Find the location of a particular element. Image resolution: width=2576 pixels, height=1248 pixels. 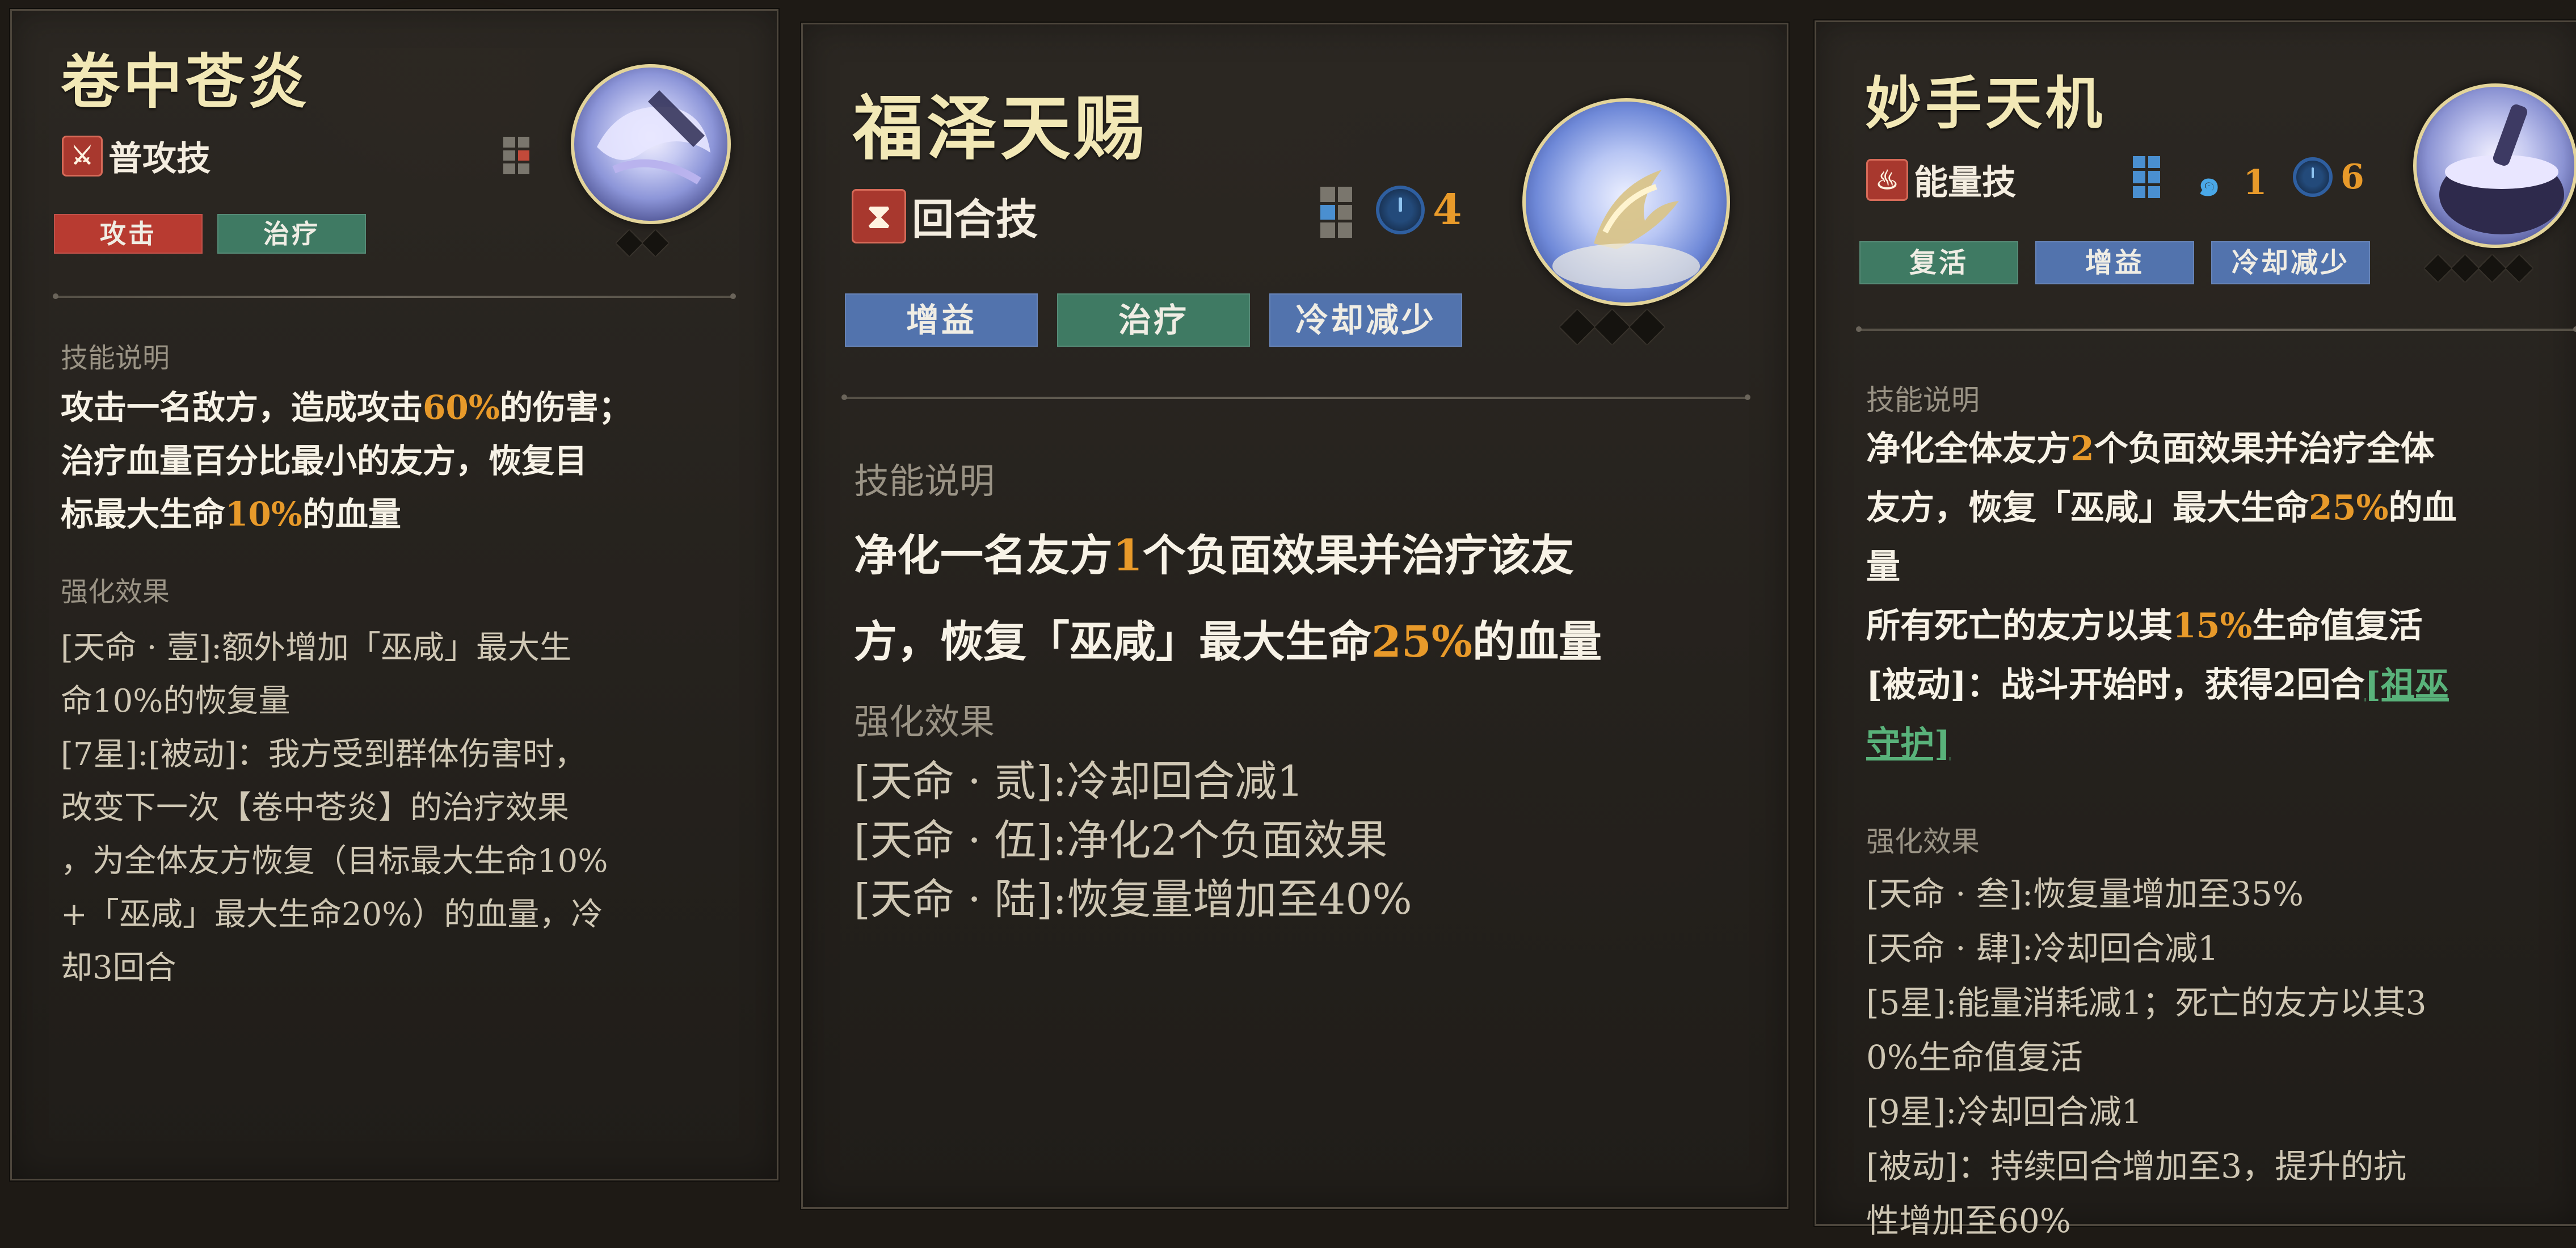

description-text: 量 is located at coordinates (1883, 567).